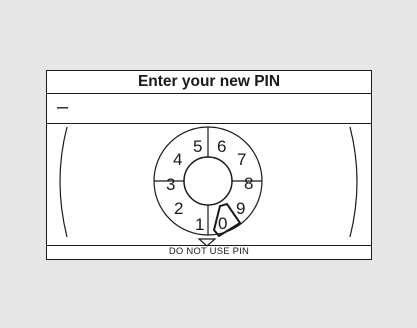 This screenshot has width=417, height=328. Describe the element at coordinates (241, 159) in the screenshot. I see `dial-digit-7: 7` at that location.